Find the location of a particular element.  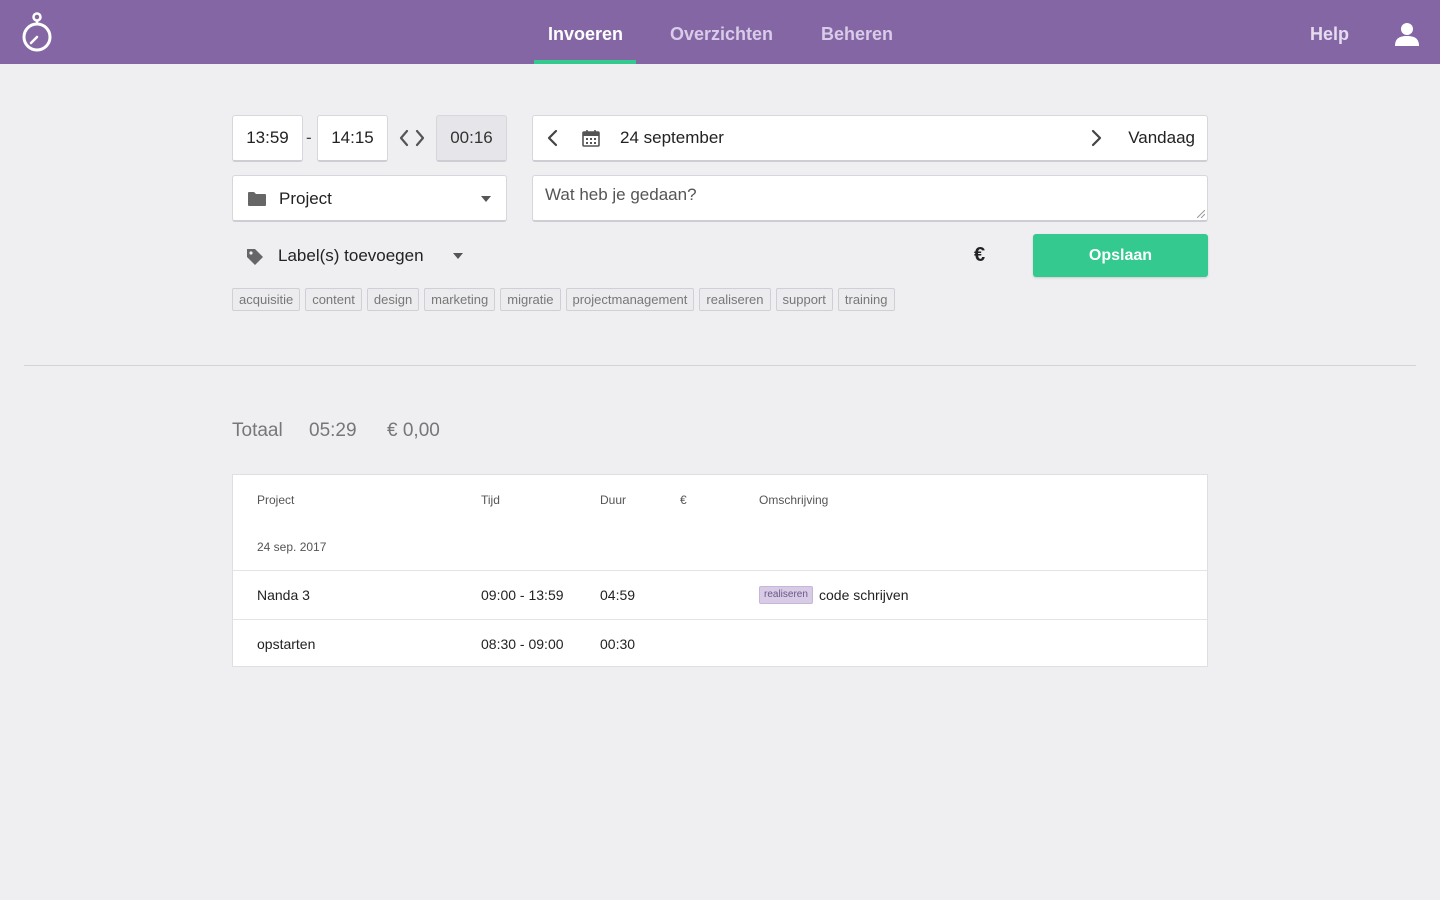

label-chip: acquisitie is located at coordinates (266, 299).